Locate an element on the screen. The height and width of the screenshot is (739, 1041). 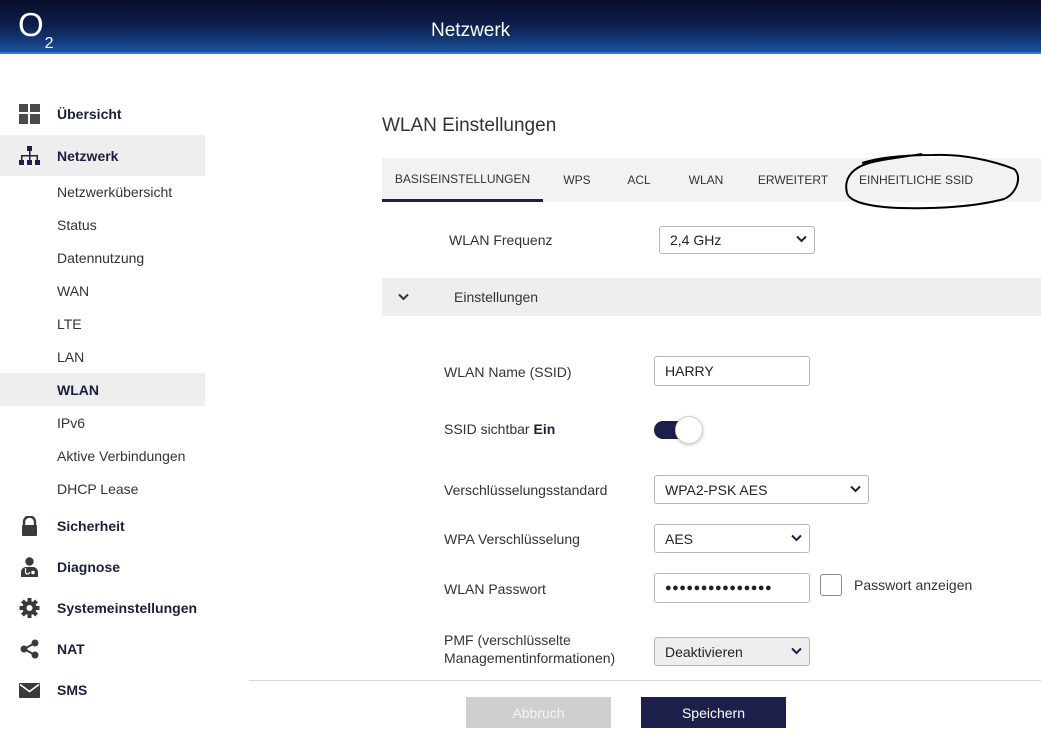
encryption-standard-label: Verschlüsselungsstandard is located at coordinates (526, 490).